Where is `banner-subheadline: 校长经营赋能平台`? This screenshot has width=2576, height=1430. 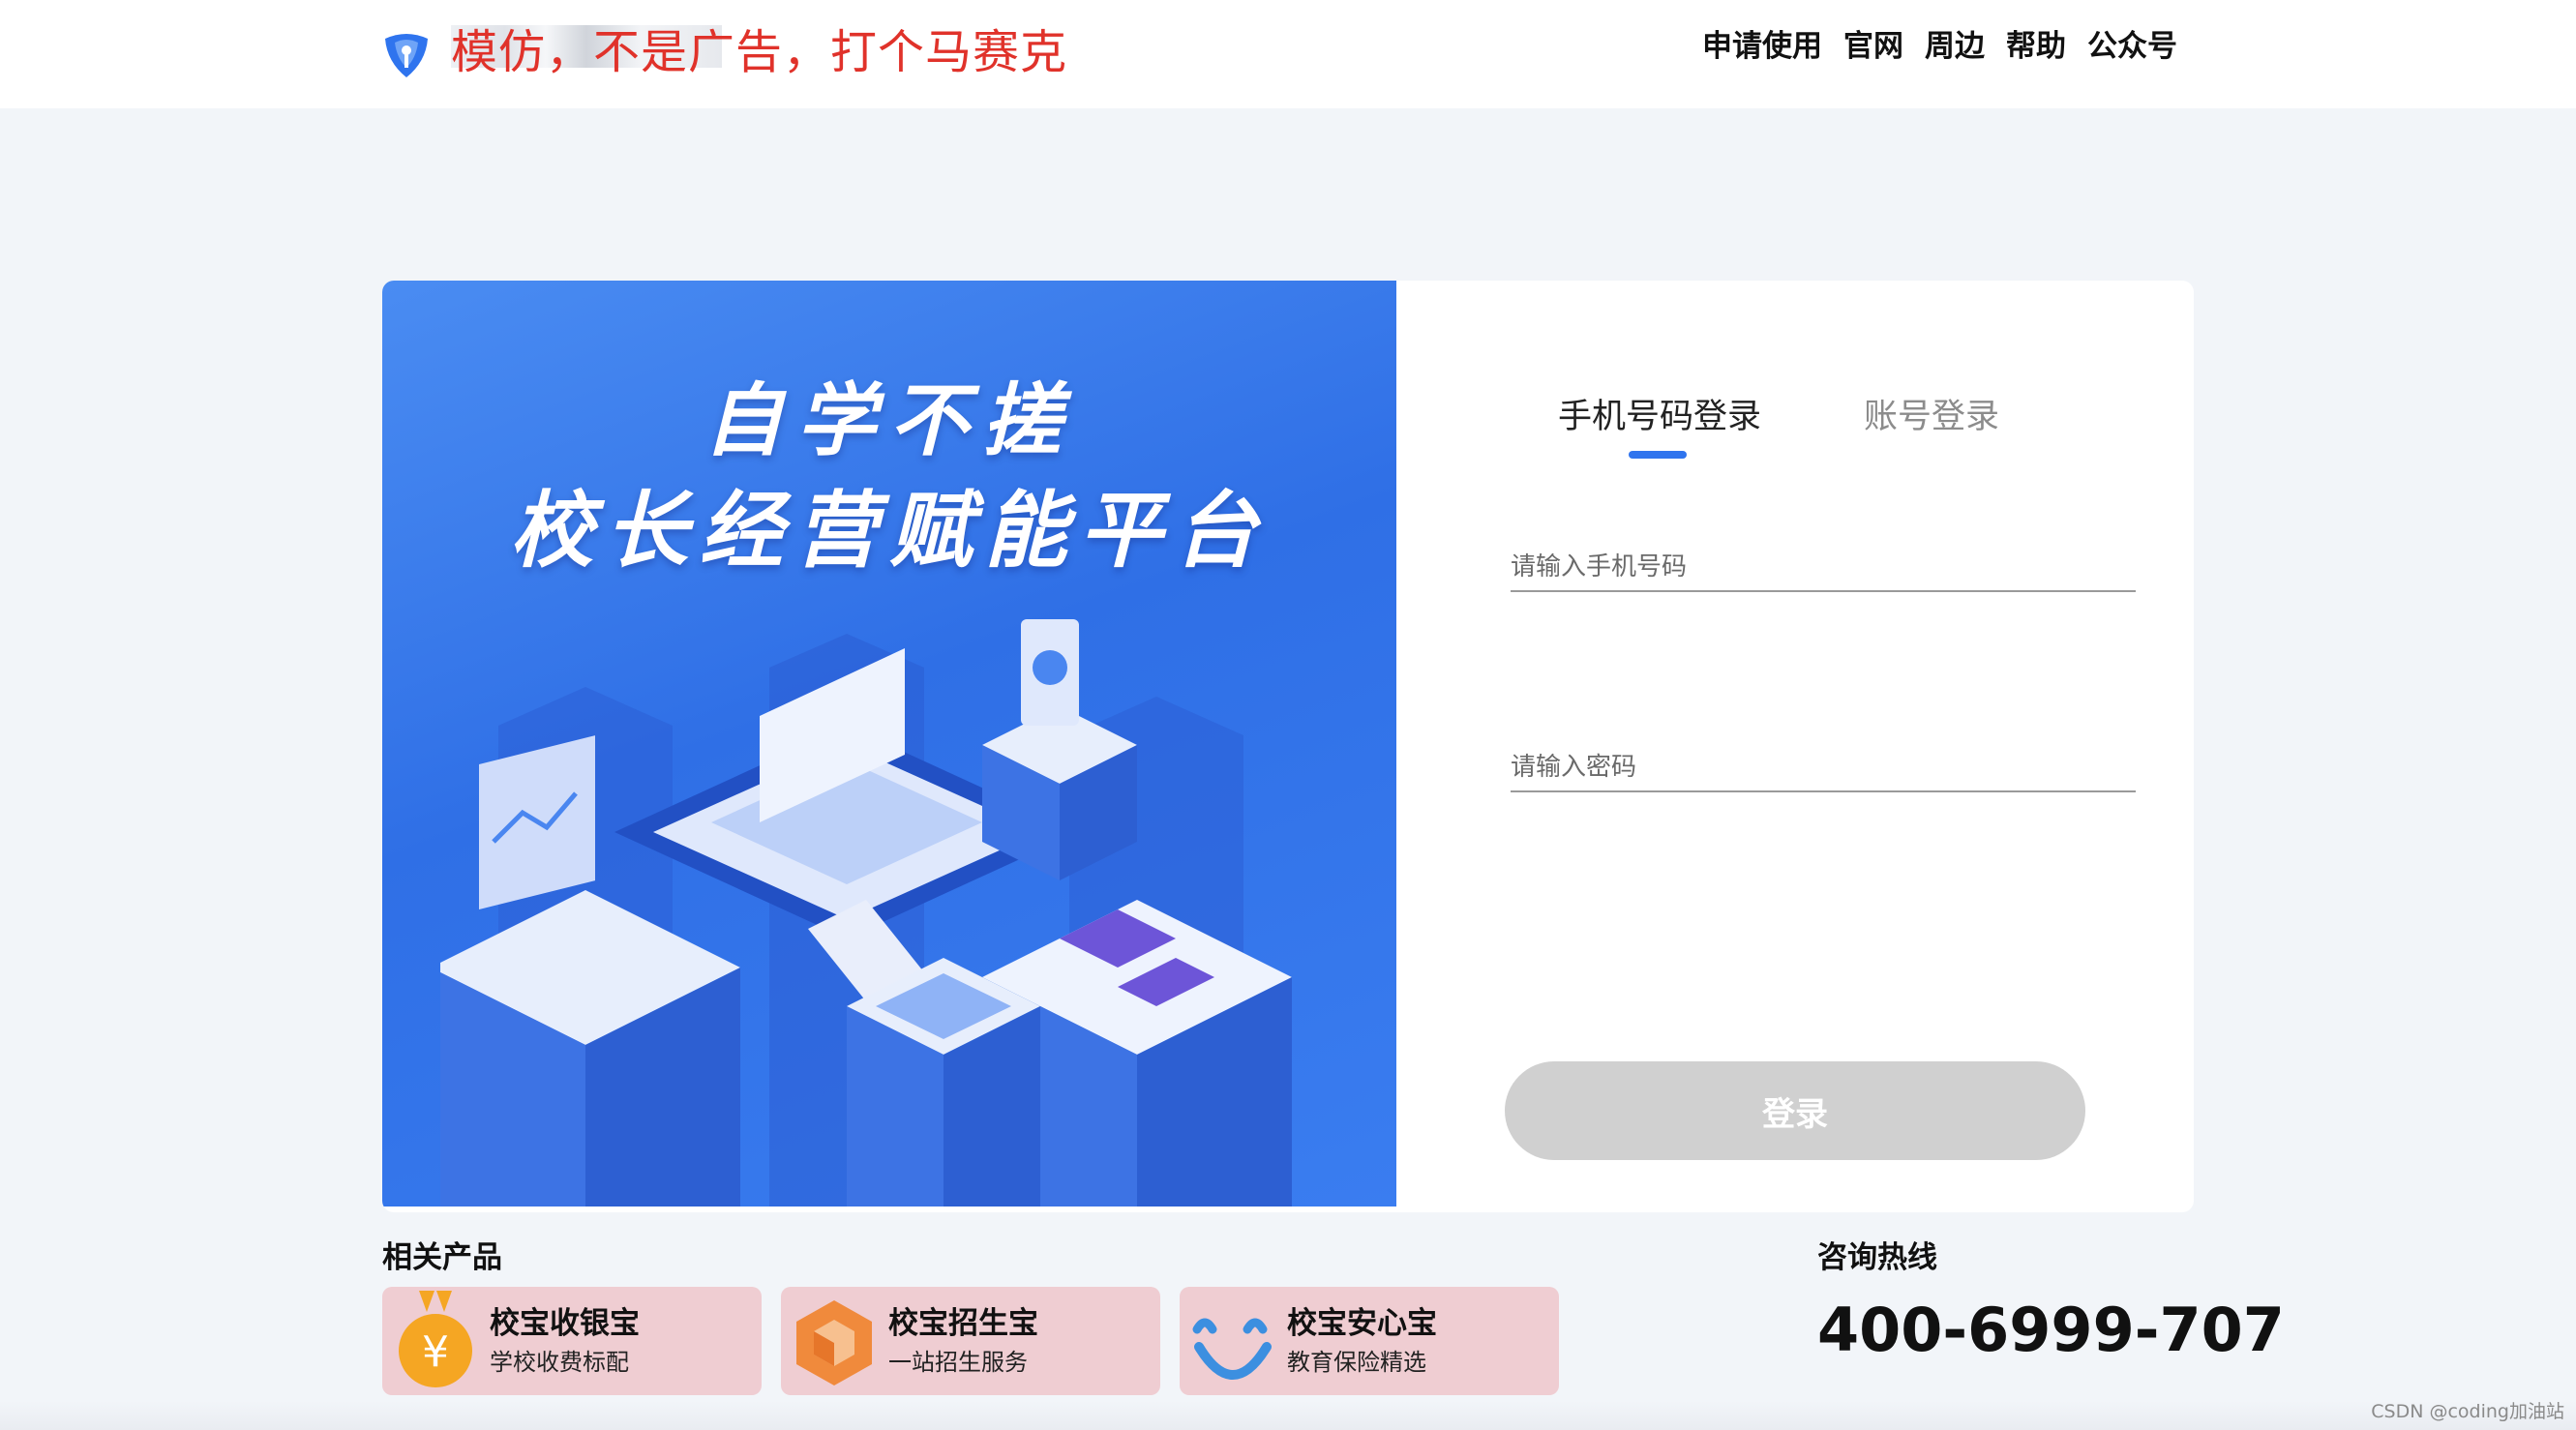 banner-subheadline: 校长经营赋能平台 is located at coordinates (889, 531).